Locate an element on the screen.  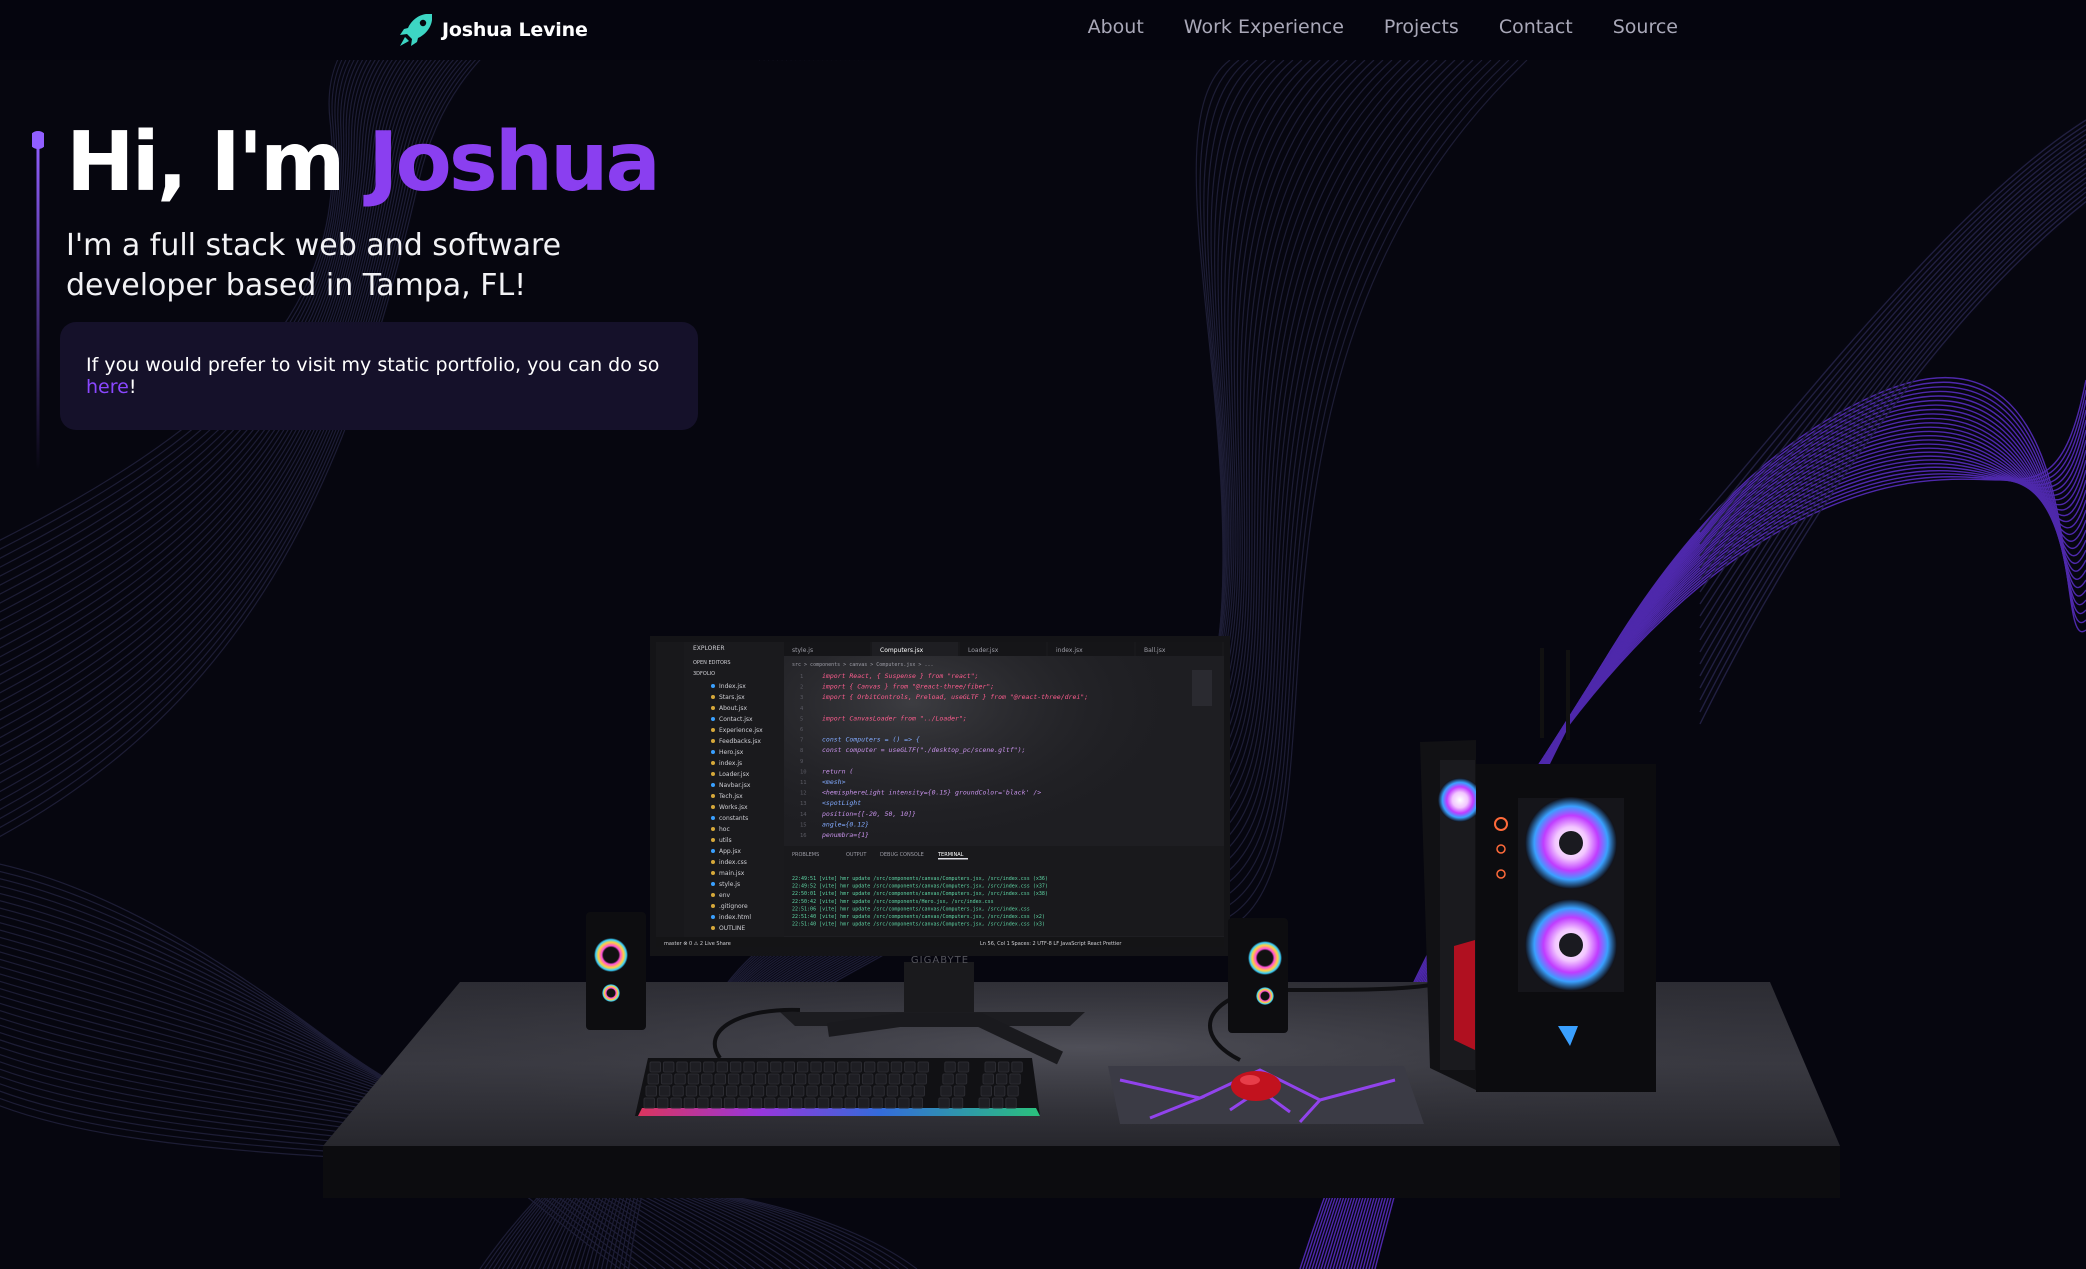
explorer-file-item: env is located at coordinates (724, 895).